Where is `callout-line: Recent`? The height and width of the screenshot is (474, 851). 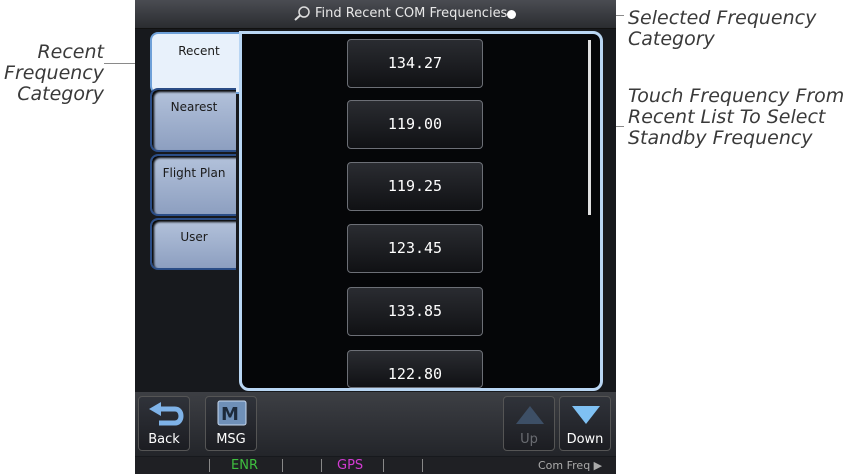 callout-line: Recent is located at coordinates (70, 52).